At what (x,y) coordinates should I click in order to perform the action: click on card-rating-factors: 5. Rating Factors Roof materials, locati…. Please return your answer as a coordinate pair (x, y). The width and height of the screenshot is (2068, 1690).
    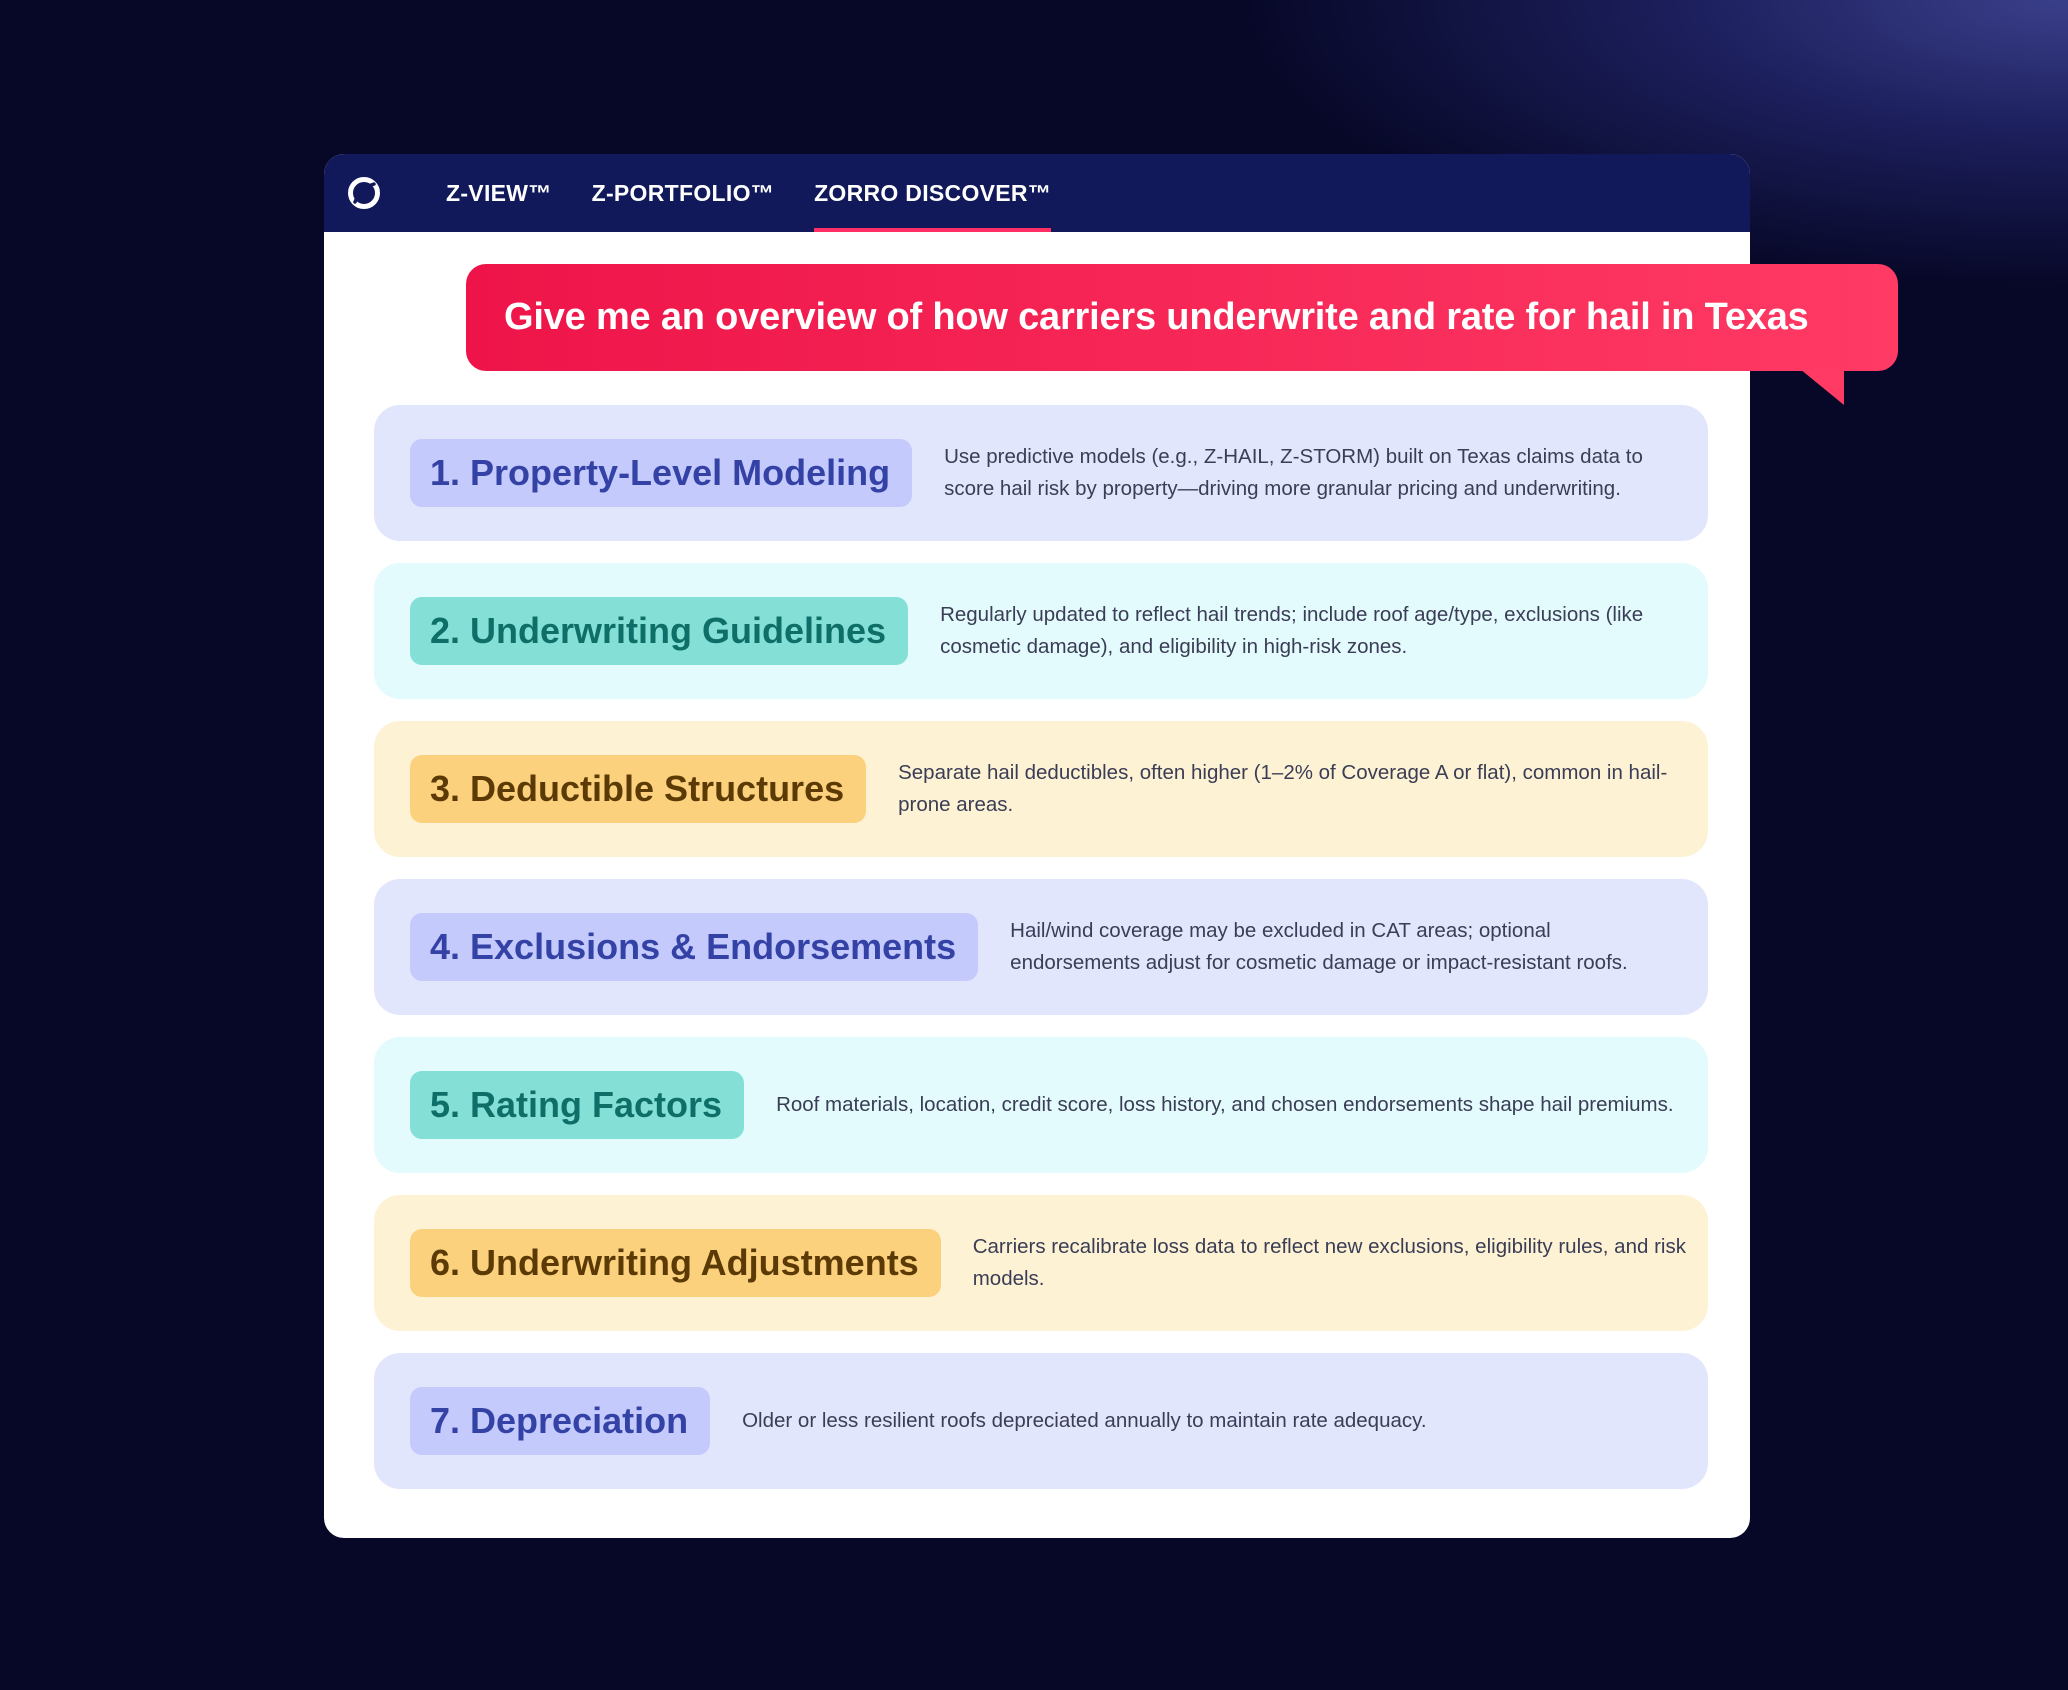
    Looking at the image, I should click on (1041, 1105).